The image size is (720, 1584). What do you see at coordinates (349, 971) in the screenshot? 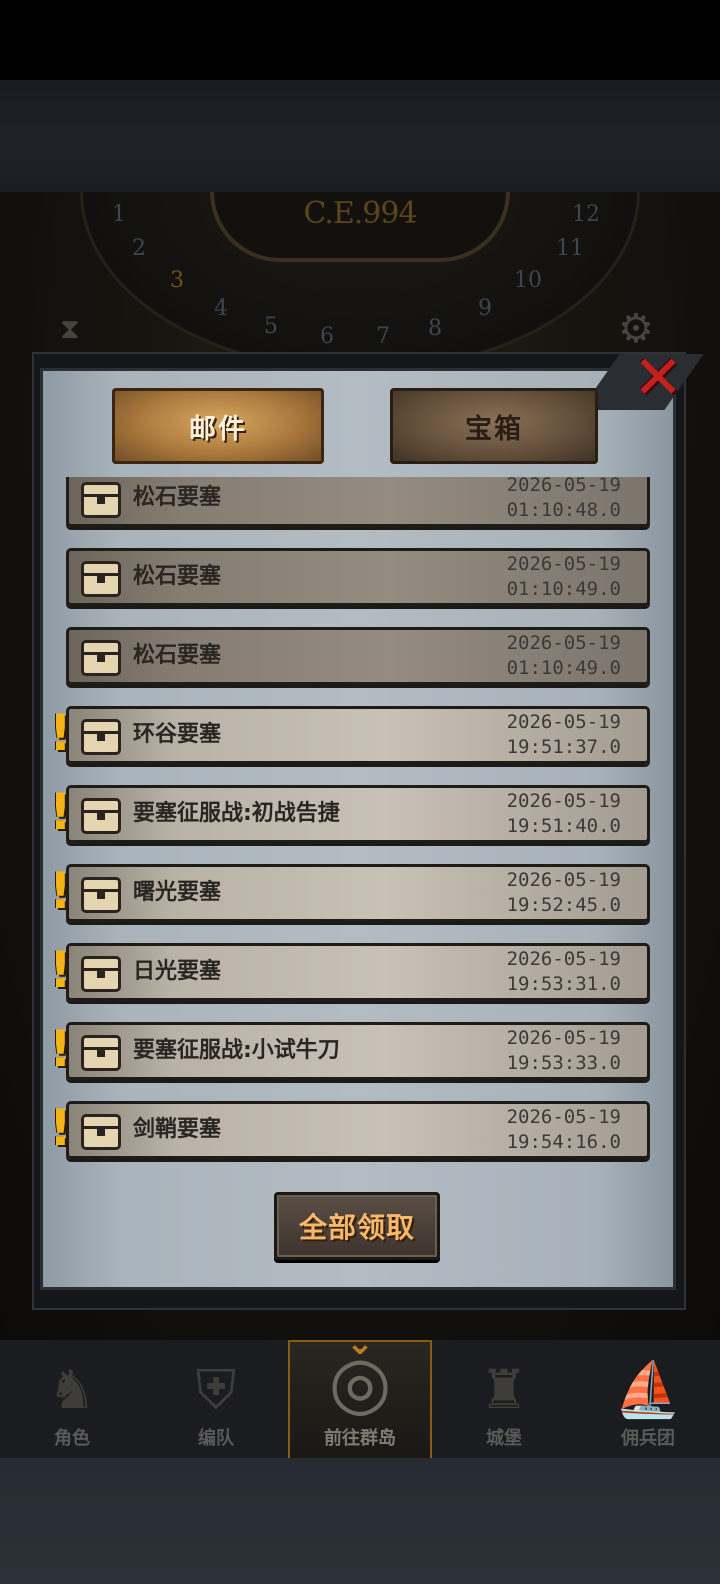
I see `mail-item-unread: ! 日光要塞 2026-05-19 19:53:31.0` at bounding box center [349, 971].